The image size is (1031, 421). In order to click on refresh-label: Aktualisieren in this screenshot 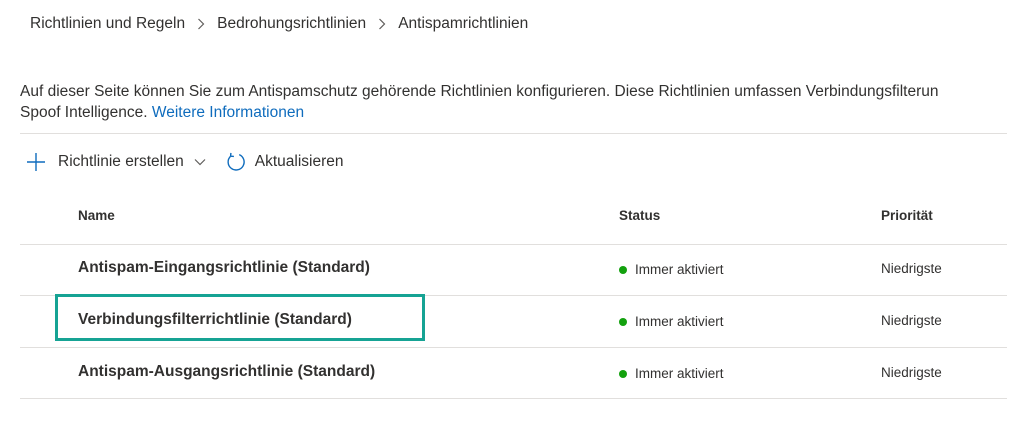, I will do `click(299, 161)`.